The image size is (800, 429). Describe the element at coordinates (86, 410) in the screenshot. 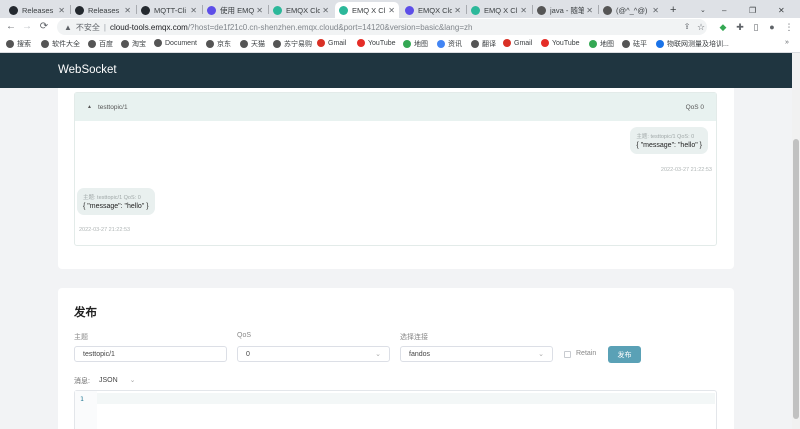

I see `editor-gutter` at that location.